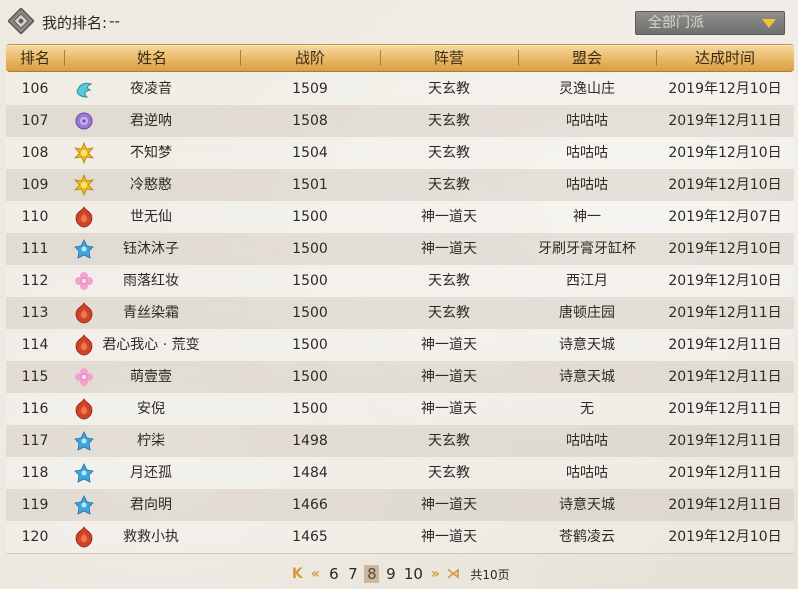  I want to click on purple-lotus-icon, so click(84, 121).